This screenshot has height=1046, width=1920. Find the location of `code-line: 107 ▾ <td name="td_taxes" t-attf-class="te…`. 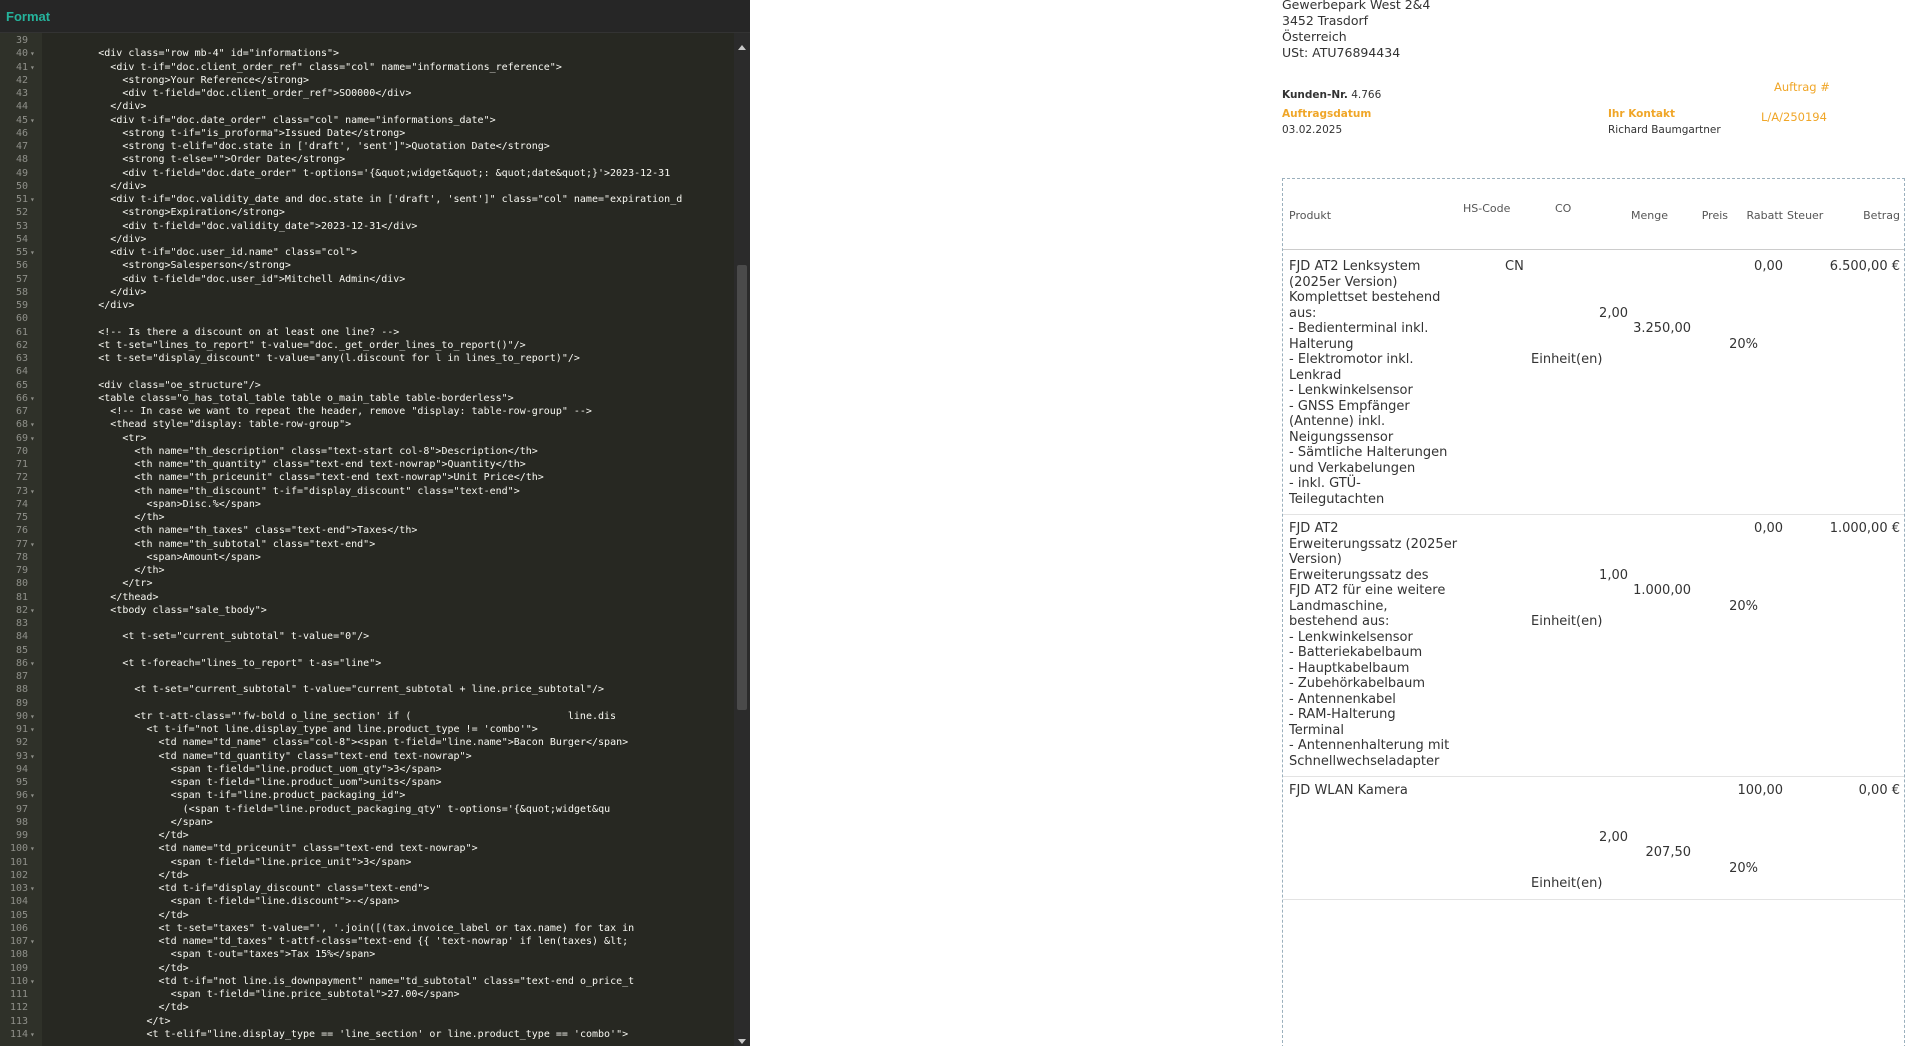

code-line: 107 ▾ <td name="td_taxes" t-attf-class="te… is located at coordinates (367, 941).